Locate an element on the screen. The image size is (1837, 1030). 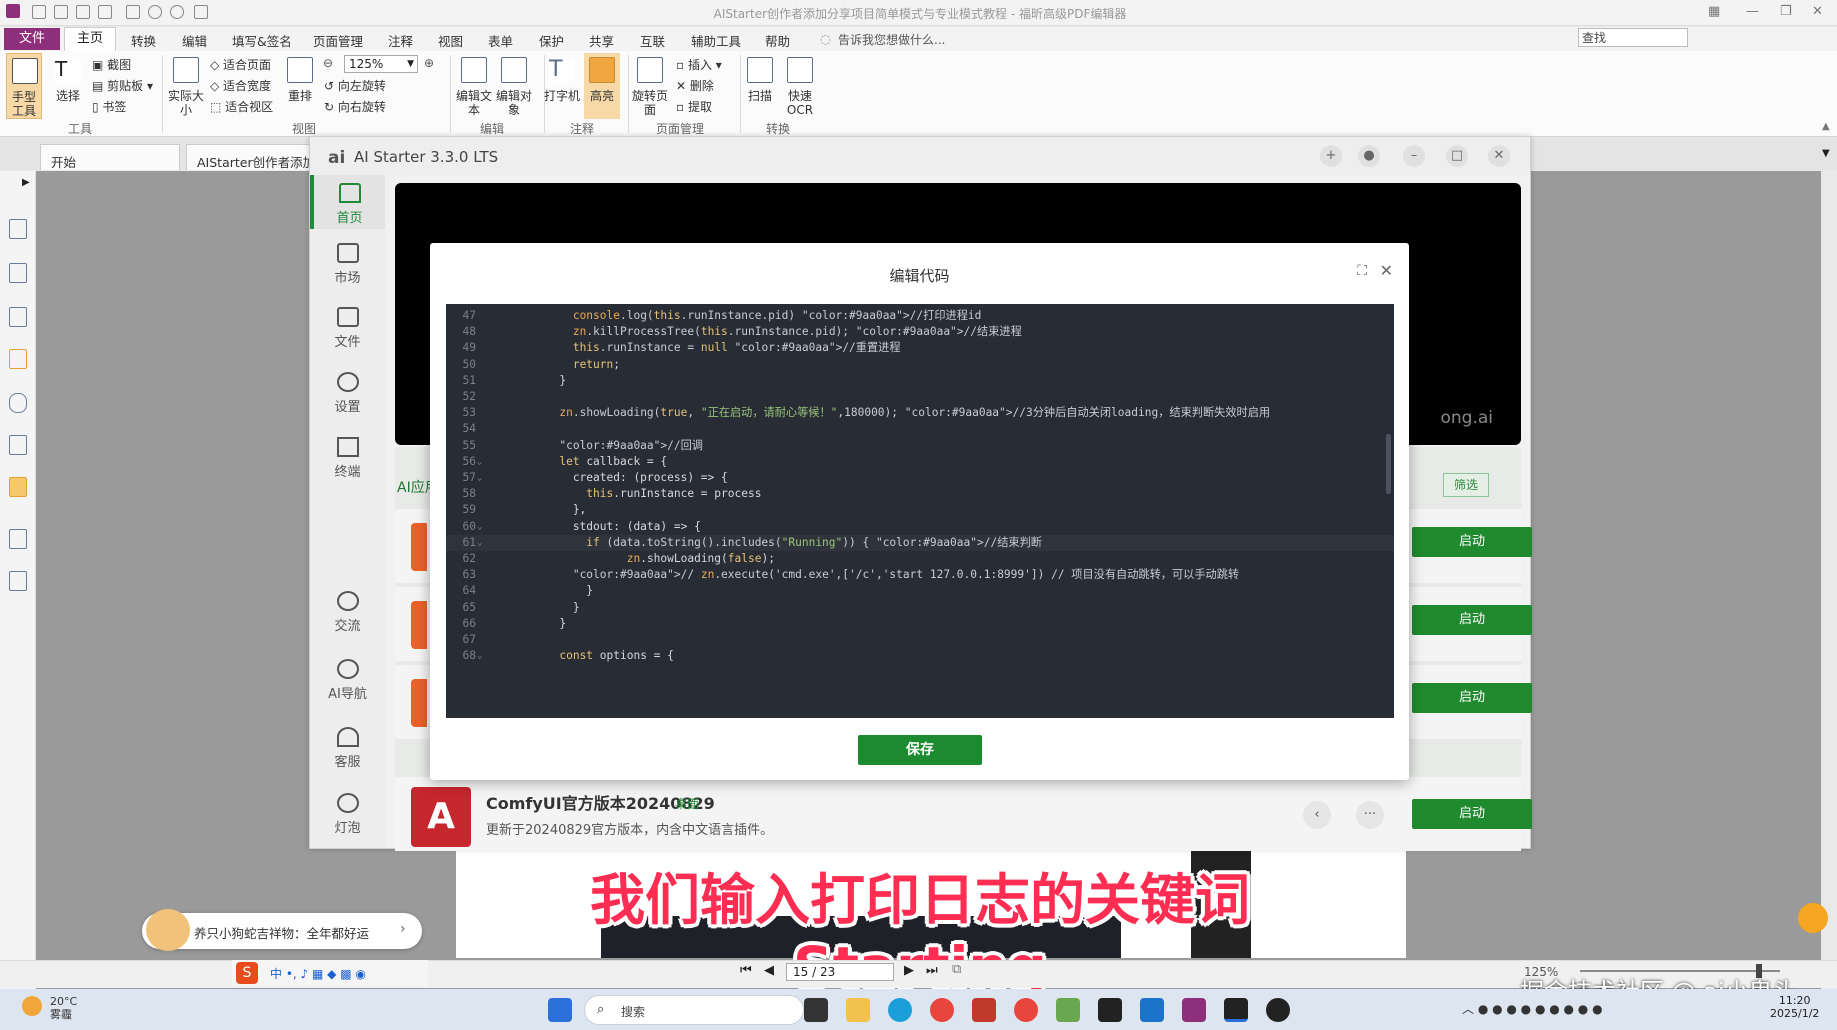
zoom-in-icon: ⊕ is located at coordinates (429, 63).